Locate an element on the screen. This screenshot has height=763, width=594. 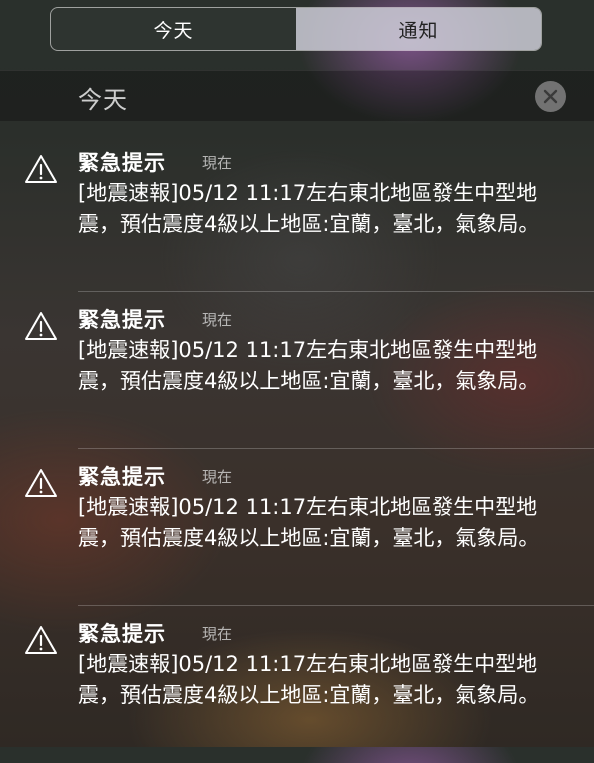
clear-notifications-button is located at coordinates (550, 96).